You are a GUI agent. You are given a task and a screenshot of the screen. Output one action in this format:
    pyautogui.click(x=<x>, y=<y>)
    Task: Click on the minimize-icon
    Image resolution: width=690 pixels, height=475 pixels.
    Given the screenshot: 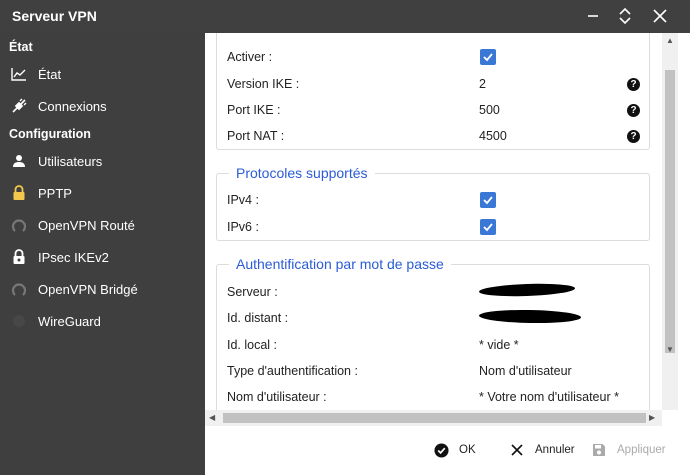 What is the action you would take?
    pyautogui.click(x=593, y=16)
    